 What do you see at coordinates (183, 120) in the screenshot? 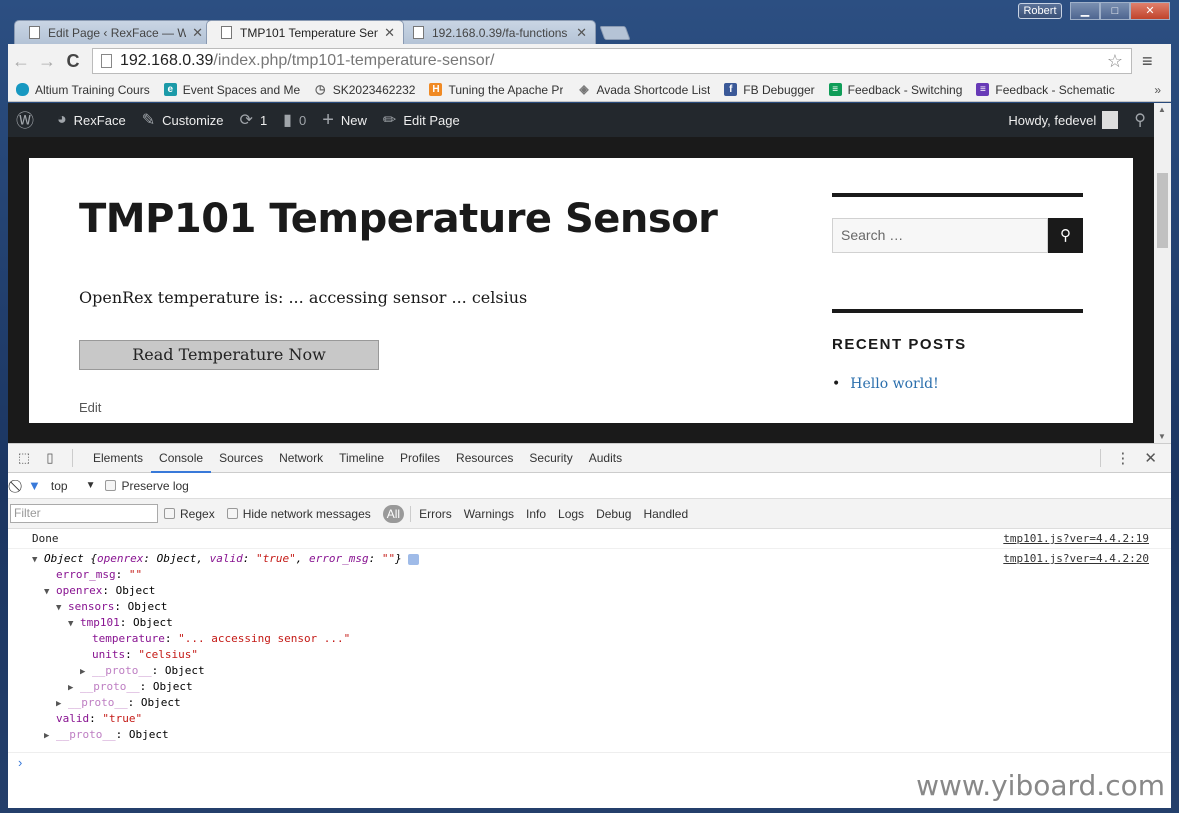
I see `admin-customize-link: ✎ Customize` at bounding box center [183, 120].